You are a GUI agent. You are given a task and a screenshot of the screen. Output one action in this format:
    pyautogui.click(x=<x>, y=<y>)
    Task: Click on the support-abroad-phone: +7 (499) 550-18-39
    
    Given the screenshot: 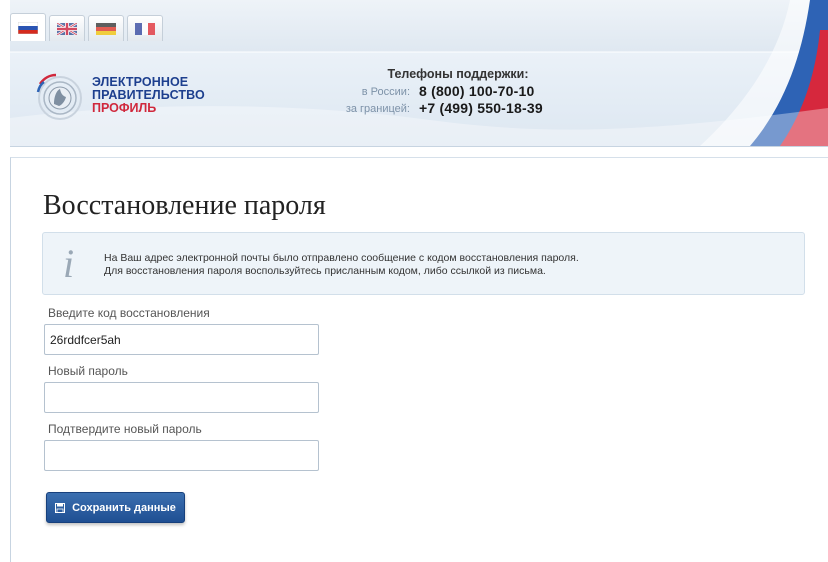 What is the action you would take?
    pyautogui.click(x=481, y=108)
    